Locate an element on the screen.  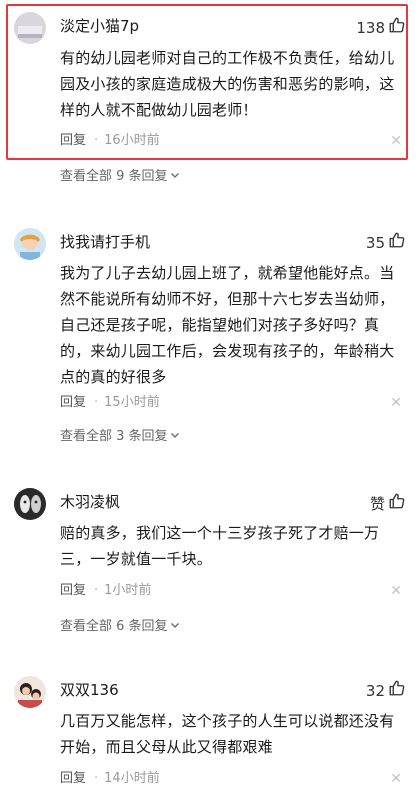
like-button: 赞 is located at coordinates (388, 503).